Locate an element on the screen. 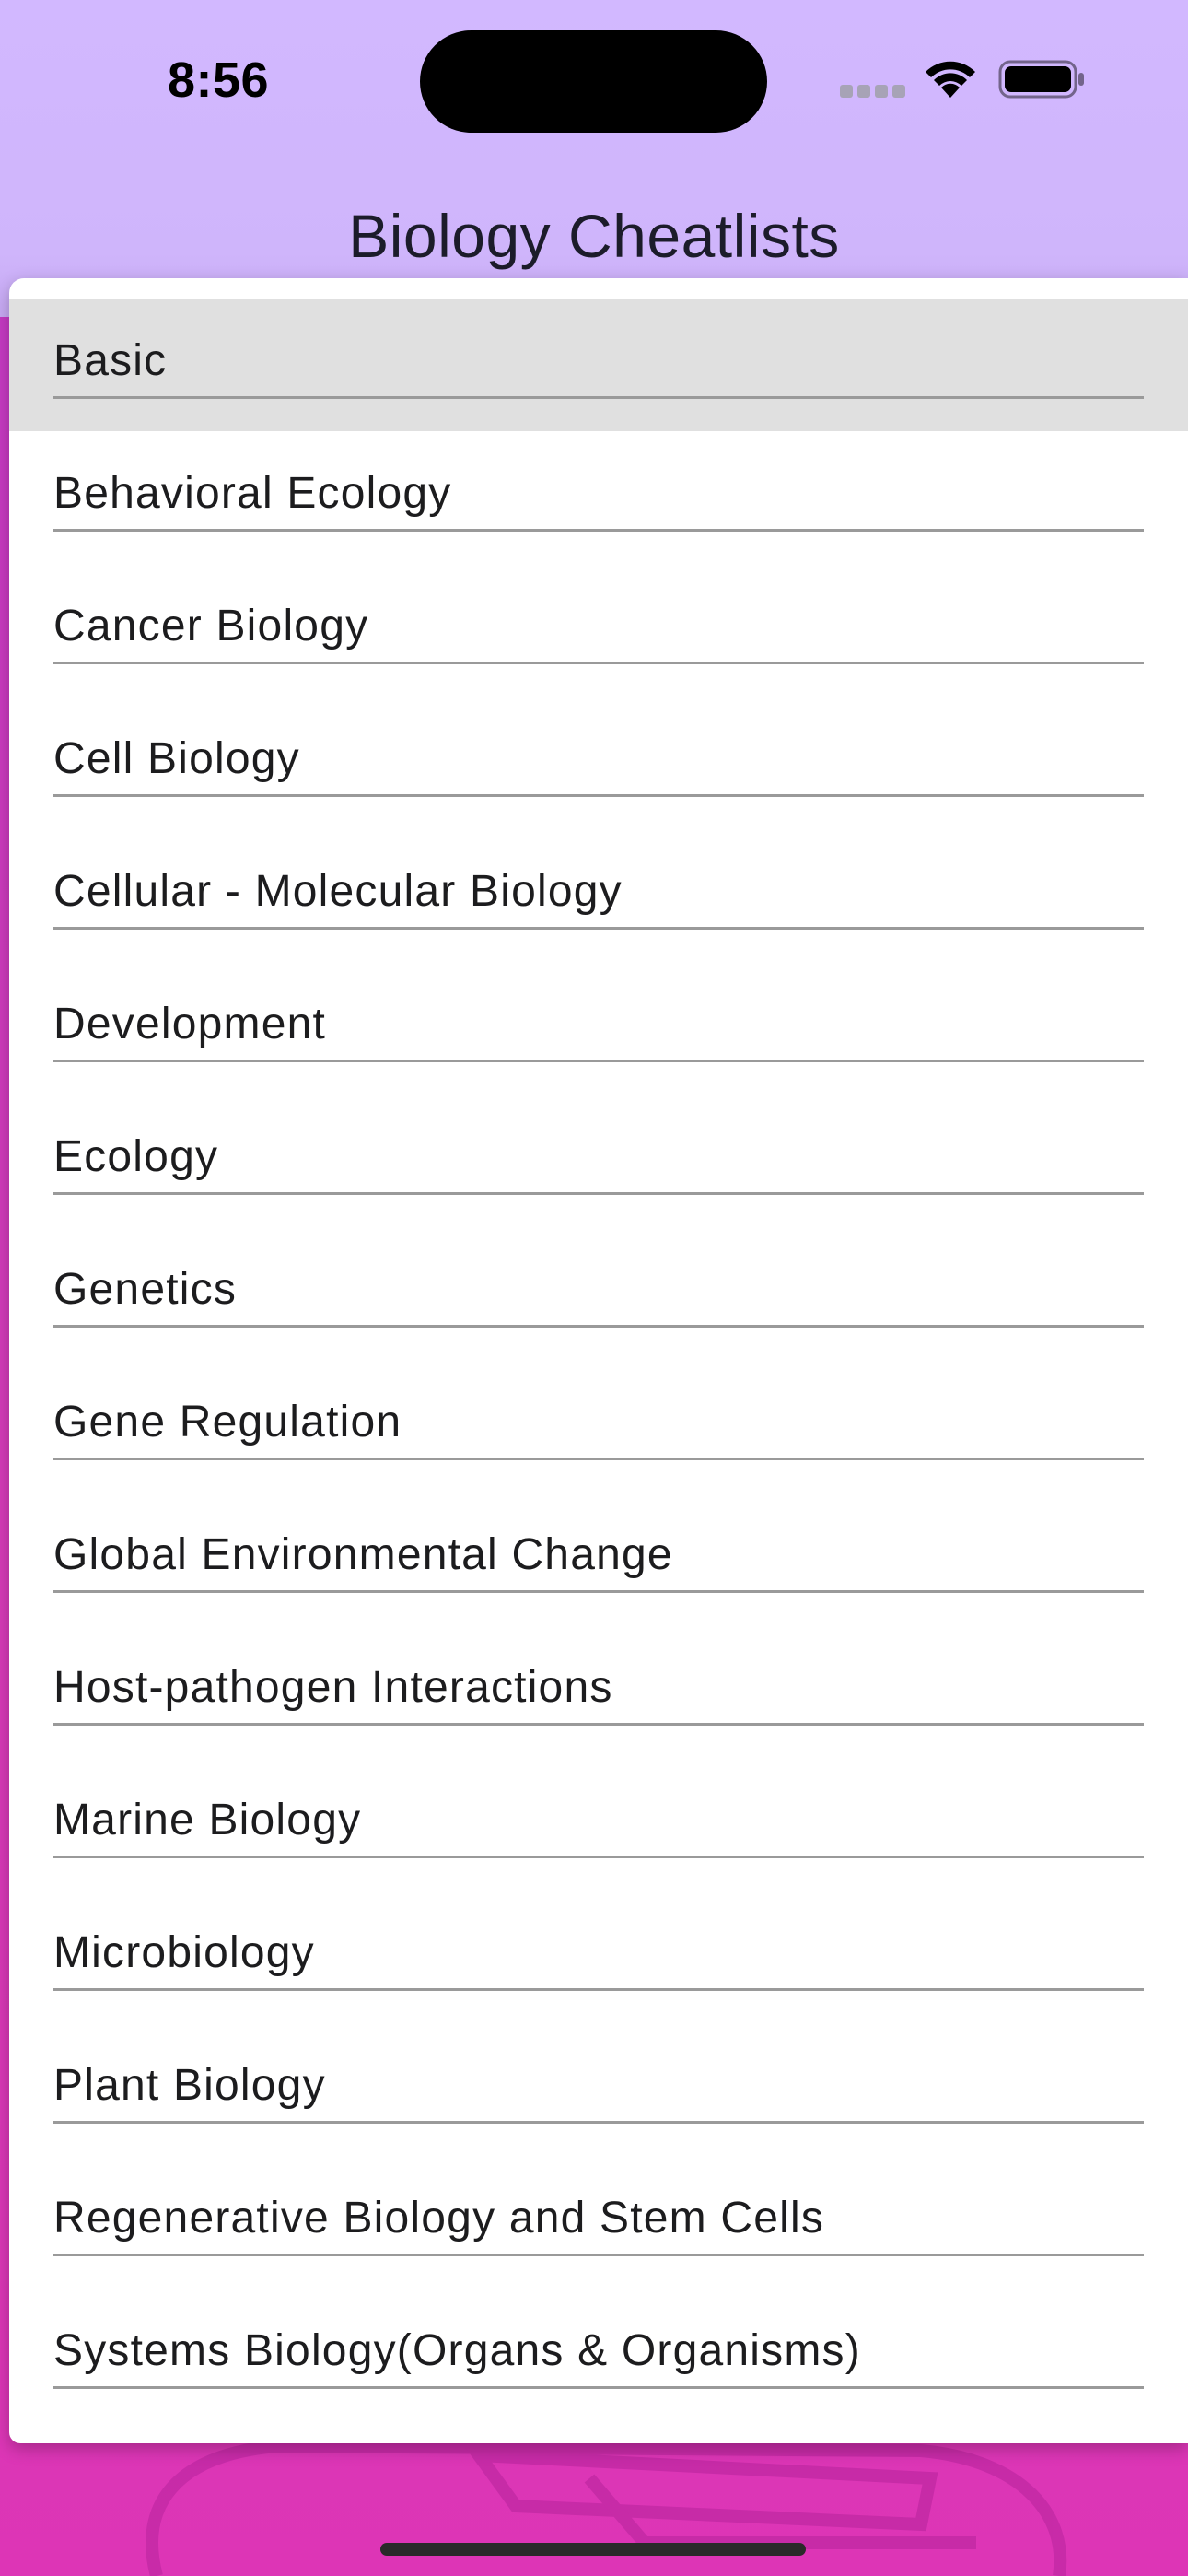 This screenshot has height=2576, width=1188. list-item: Gene Regulation is located at coordinates (598, 1426).